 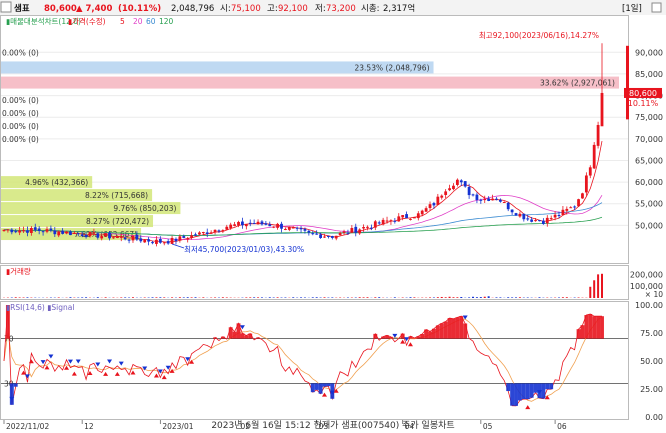 What do you see at coordinates (122, 21) in the screenshot?
I see `price-legend-ma: 5` at bounding box center [122, 21].